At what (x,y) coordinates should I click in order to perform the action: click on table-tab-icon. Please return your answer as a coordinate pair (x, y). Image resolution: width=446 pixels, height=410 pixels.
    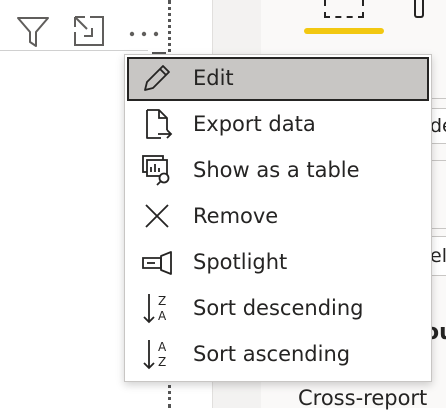
    Looking at the image, I should click on (344, 9).